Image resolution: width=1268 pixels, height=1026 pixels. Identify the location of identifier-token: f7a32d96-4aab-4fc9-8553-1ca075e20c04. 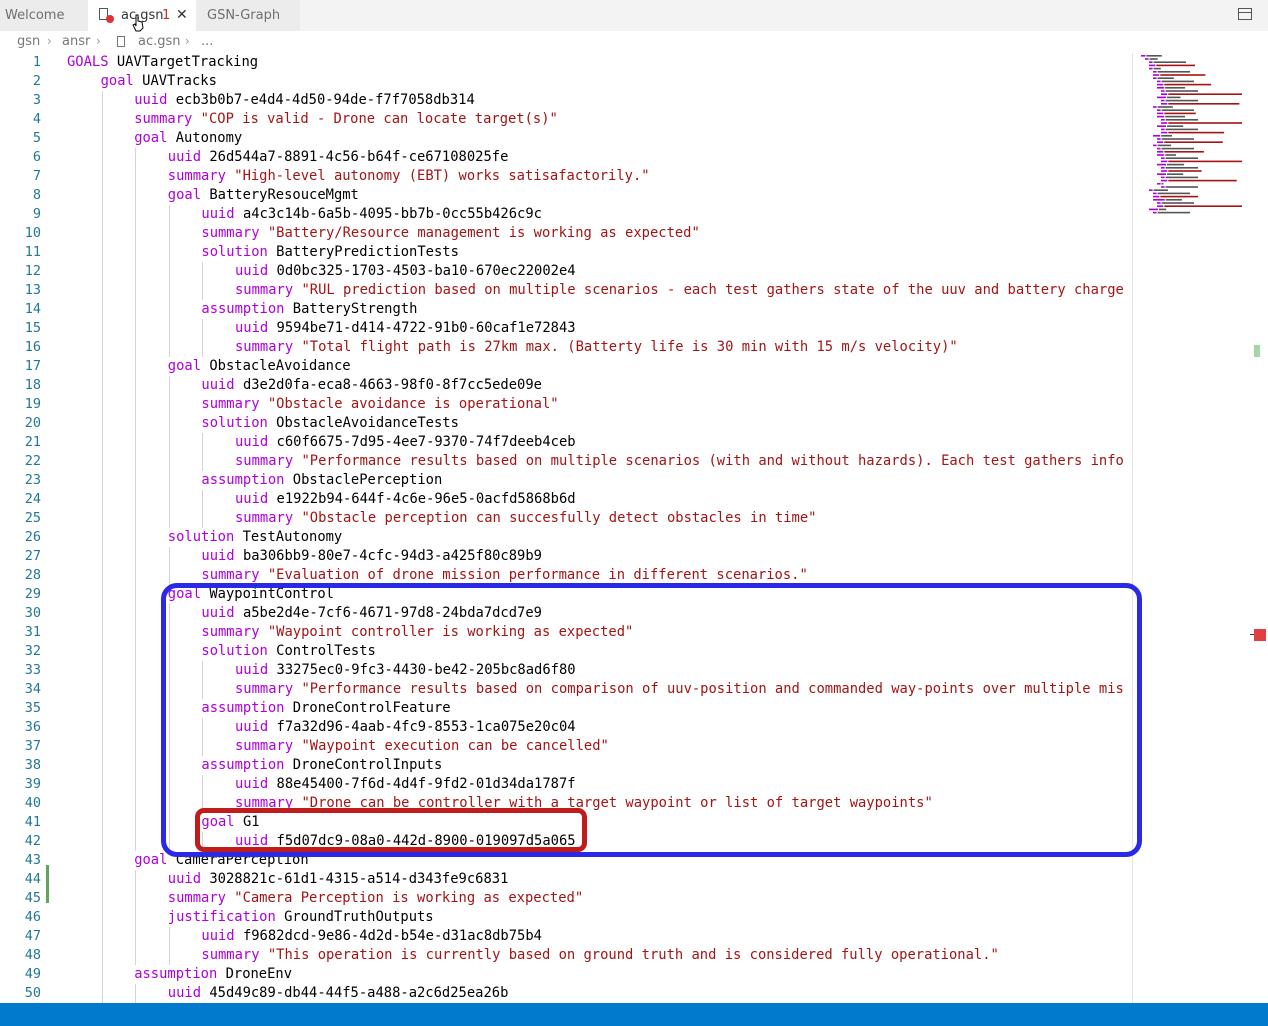
(426, 727).